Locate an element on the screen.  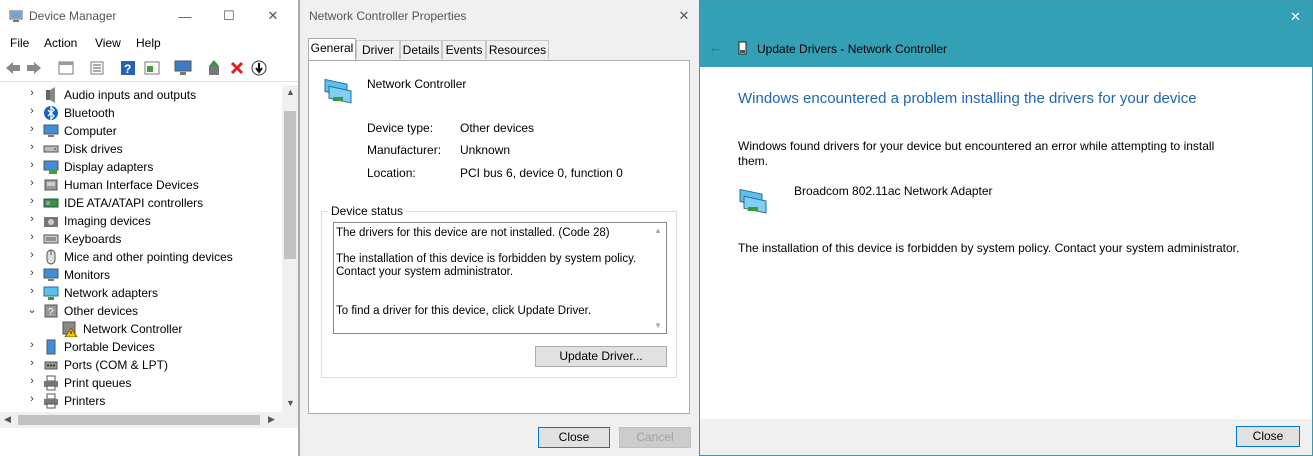
scroll-left-icon: ◀ is located at coordinates (7, 419).